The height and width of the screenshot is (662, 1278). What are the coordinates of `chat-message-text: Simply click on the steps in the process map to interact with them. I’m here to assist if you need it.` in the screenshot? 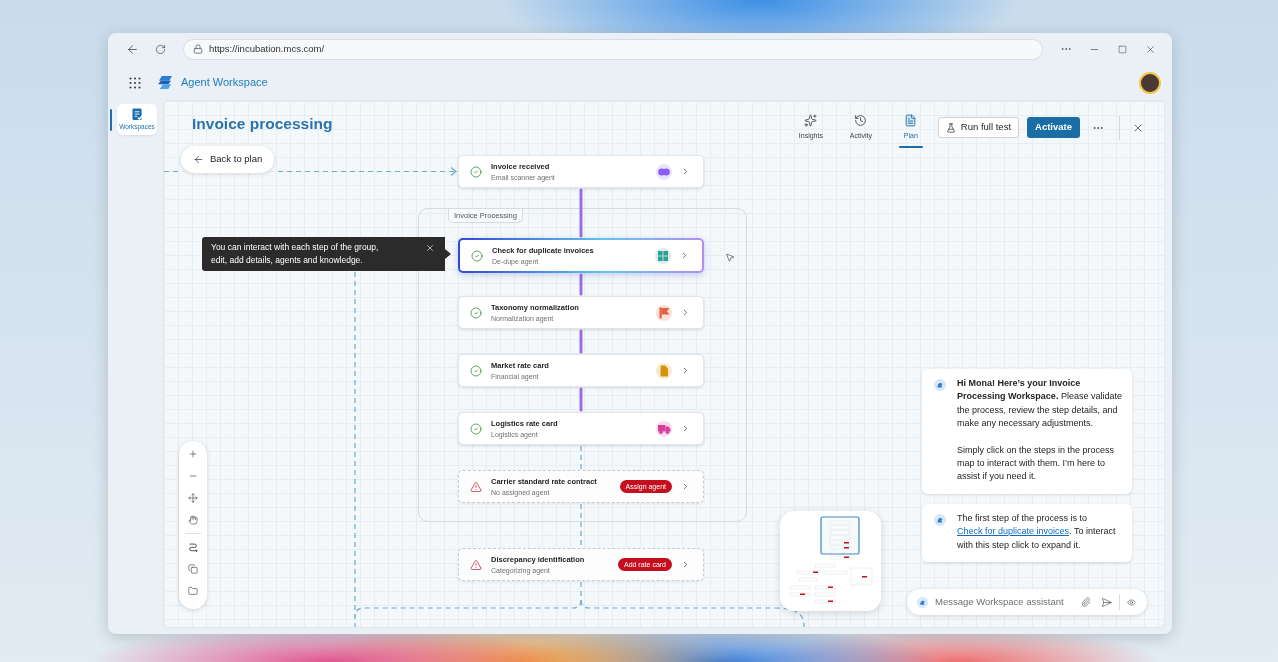 It's located at (1036, 463).